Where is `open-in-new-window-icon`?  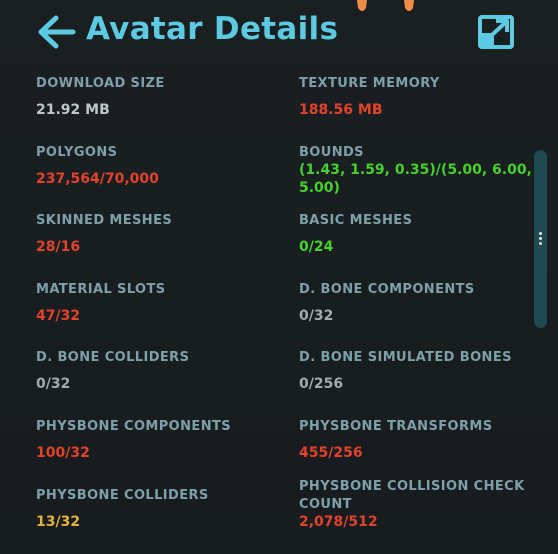 open-in-new-window-icon is located at coordinates (496, 32).